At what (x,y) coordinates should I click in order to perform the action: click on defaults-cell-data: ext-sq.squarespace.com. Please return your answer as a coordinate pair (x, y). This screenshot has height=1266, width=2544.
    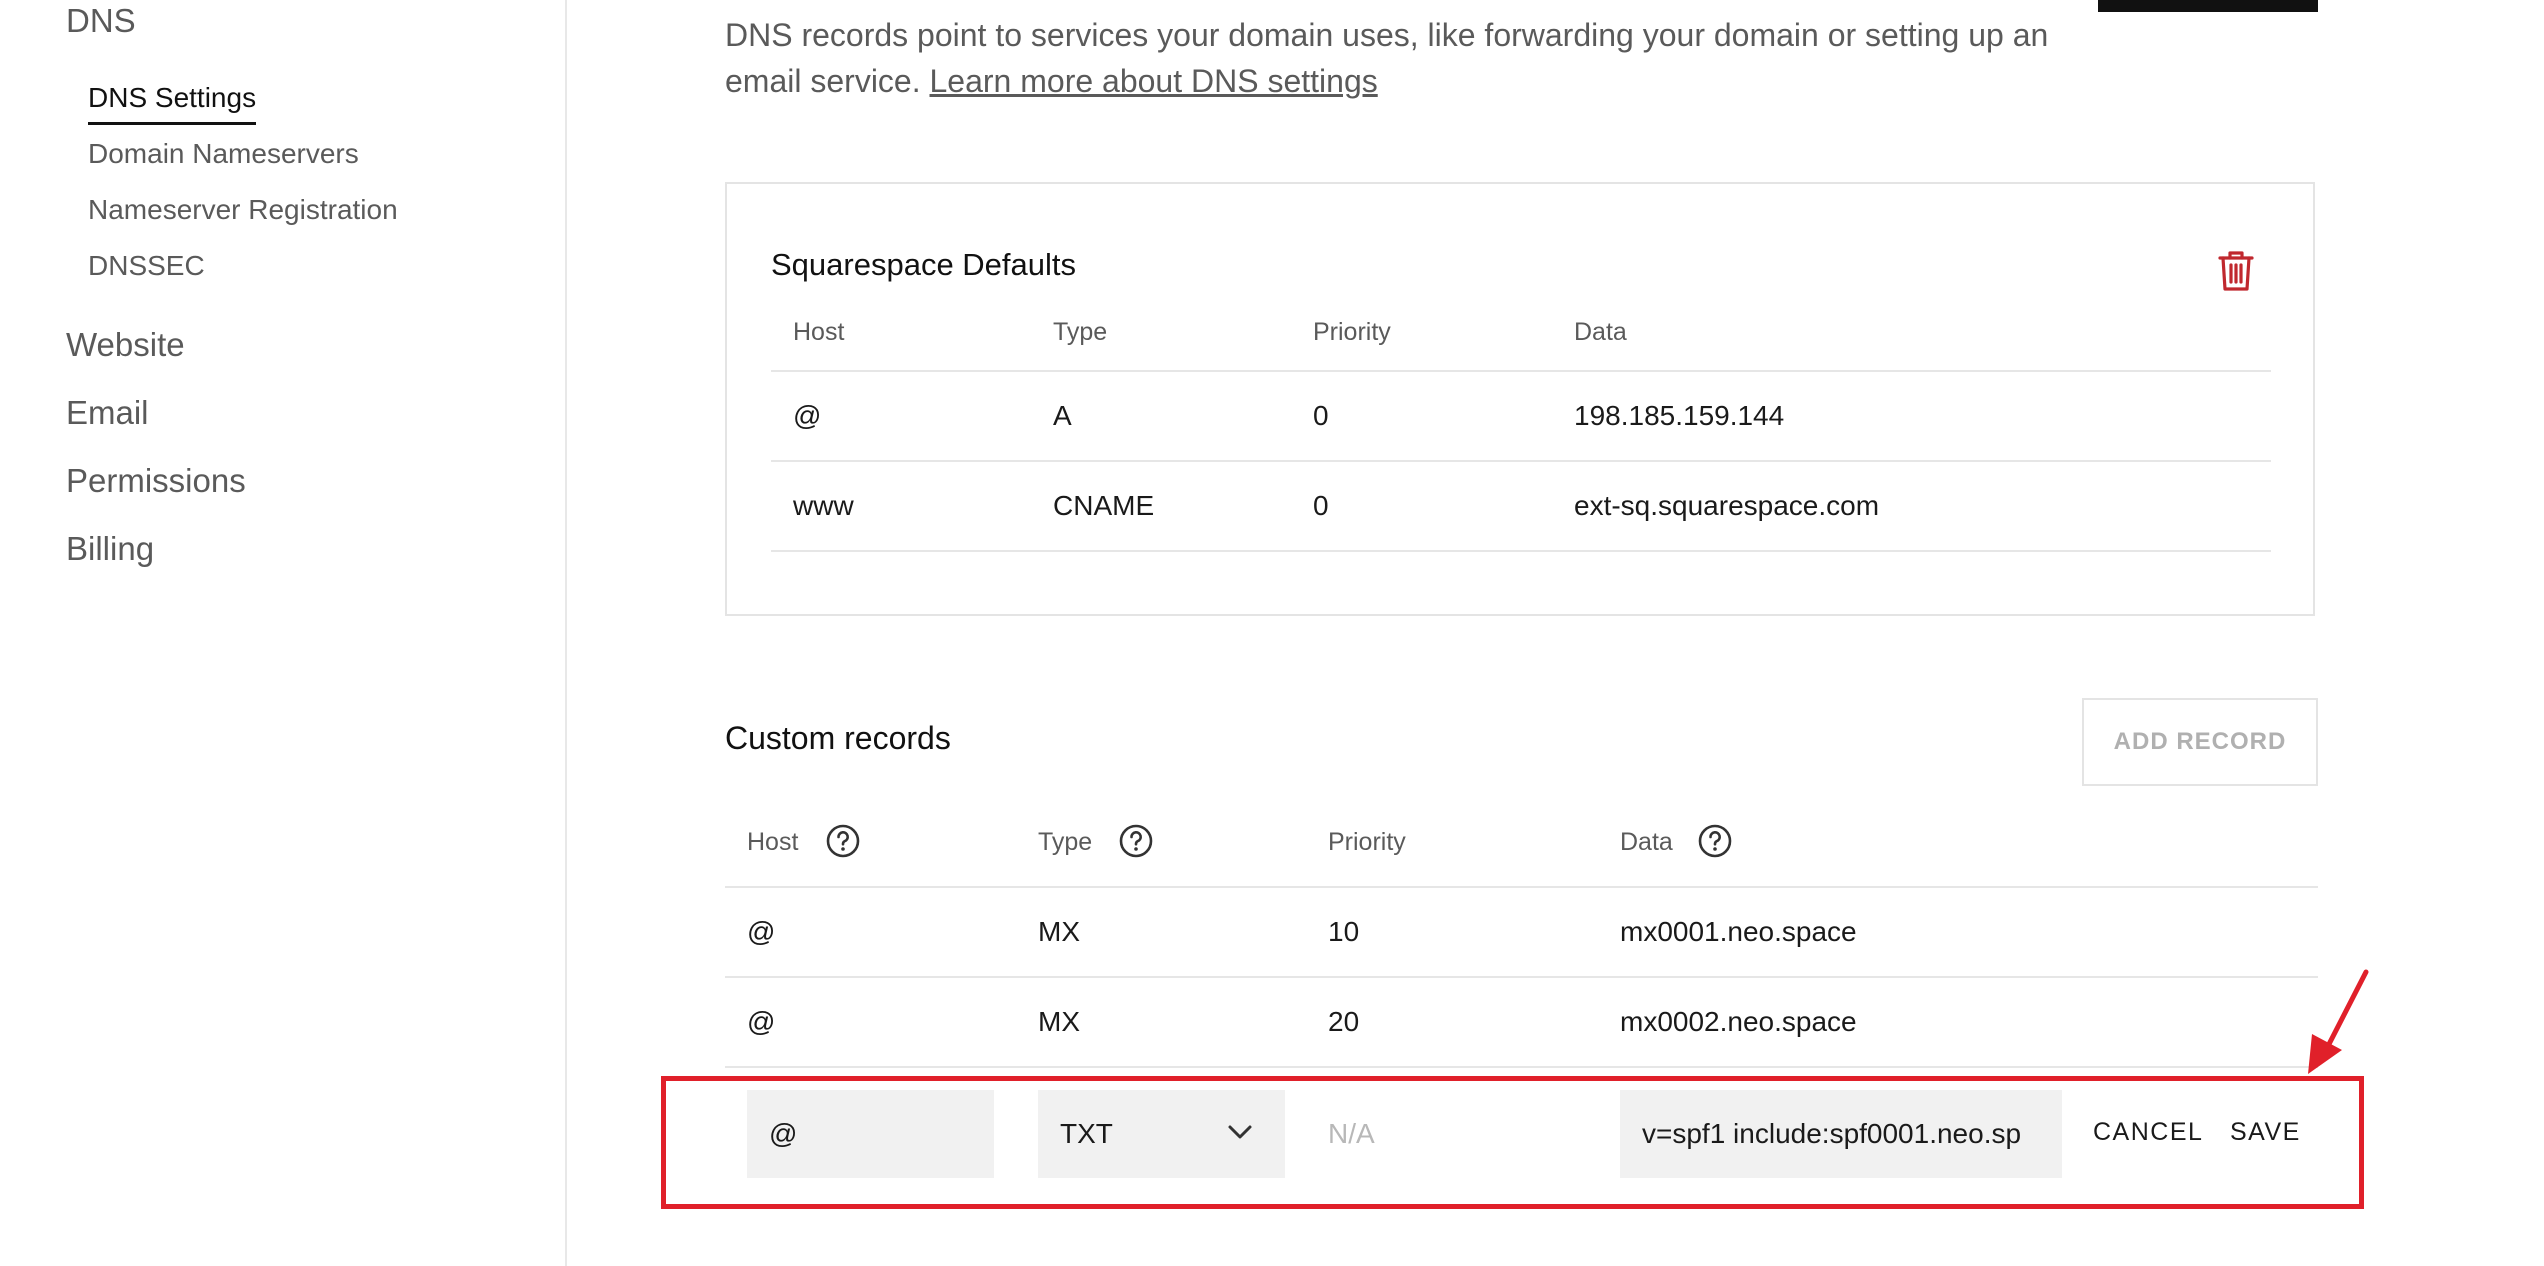
    Looking at the image, I should click on (1727, 505).